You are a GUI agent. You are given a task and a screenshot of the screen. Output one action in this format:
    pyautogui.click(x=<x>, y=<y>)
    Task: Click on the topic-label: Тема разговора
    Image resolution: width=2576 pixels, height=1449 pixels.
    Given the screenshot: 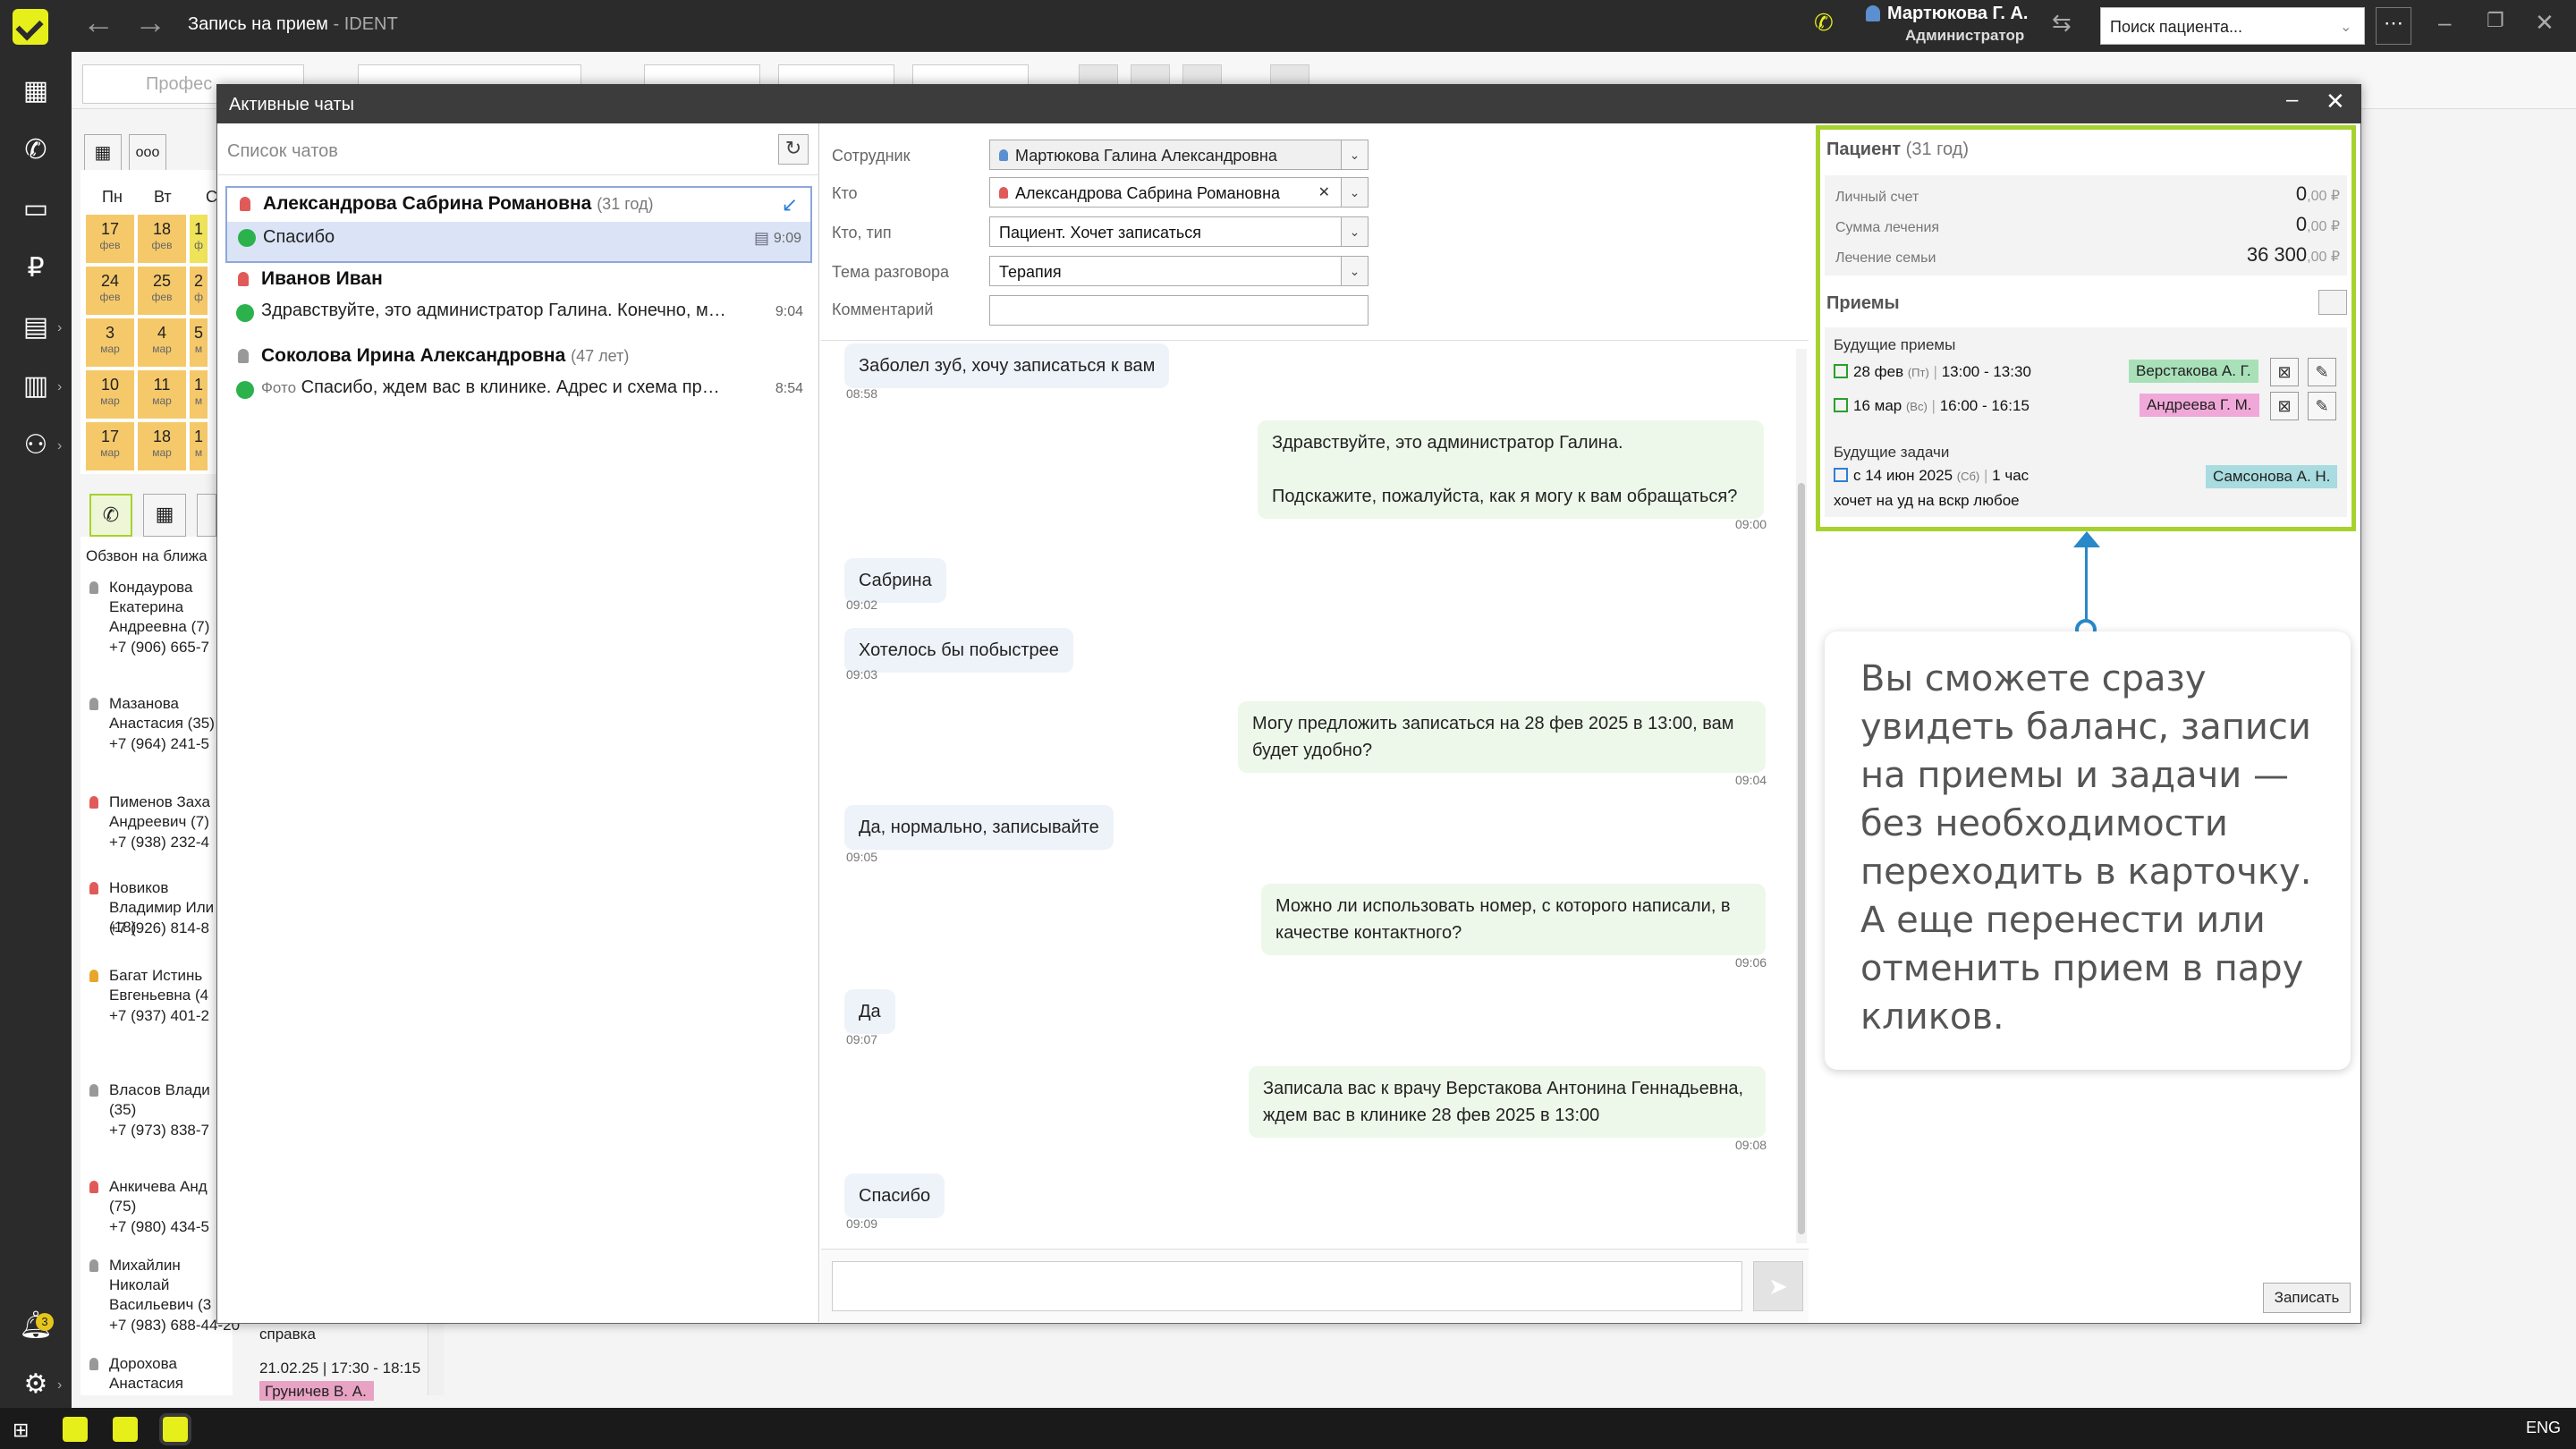 What is the action you would take?
    pyautogui.click(x=891, y=272)
    